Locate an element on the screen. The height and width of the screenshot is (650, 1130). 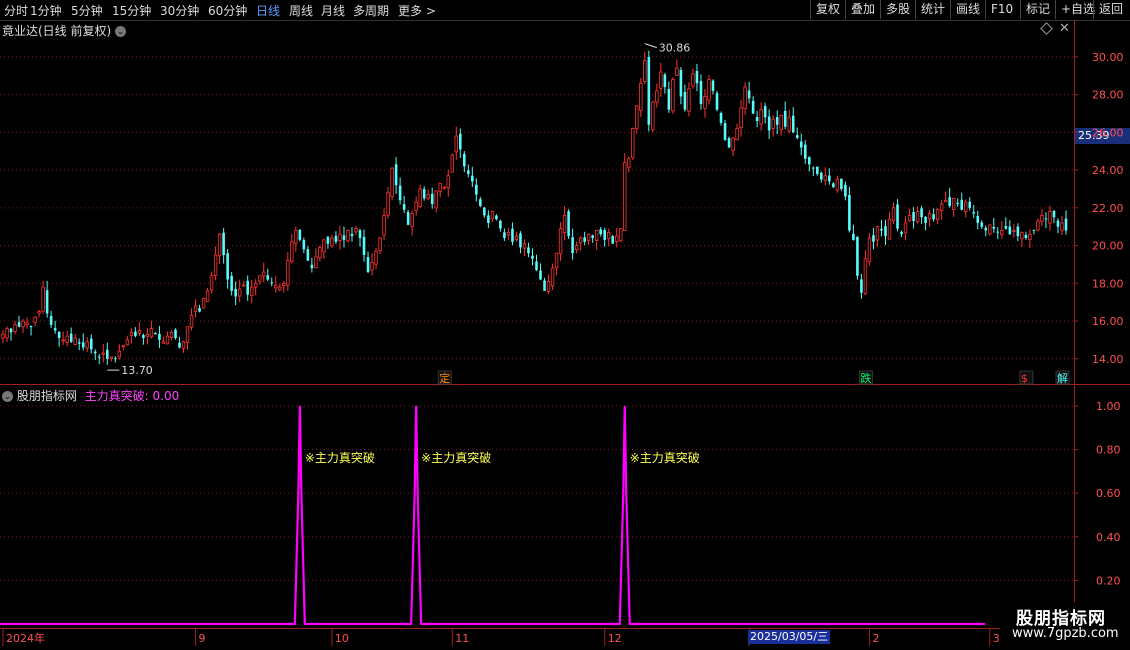
x-tick-label-2: 10 is located at coordinates (342, 638).